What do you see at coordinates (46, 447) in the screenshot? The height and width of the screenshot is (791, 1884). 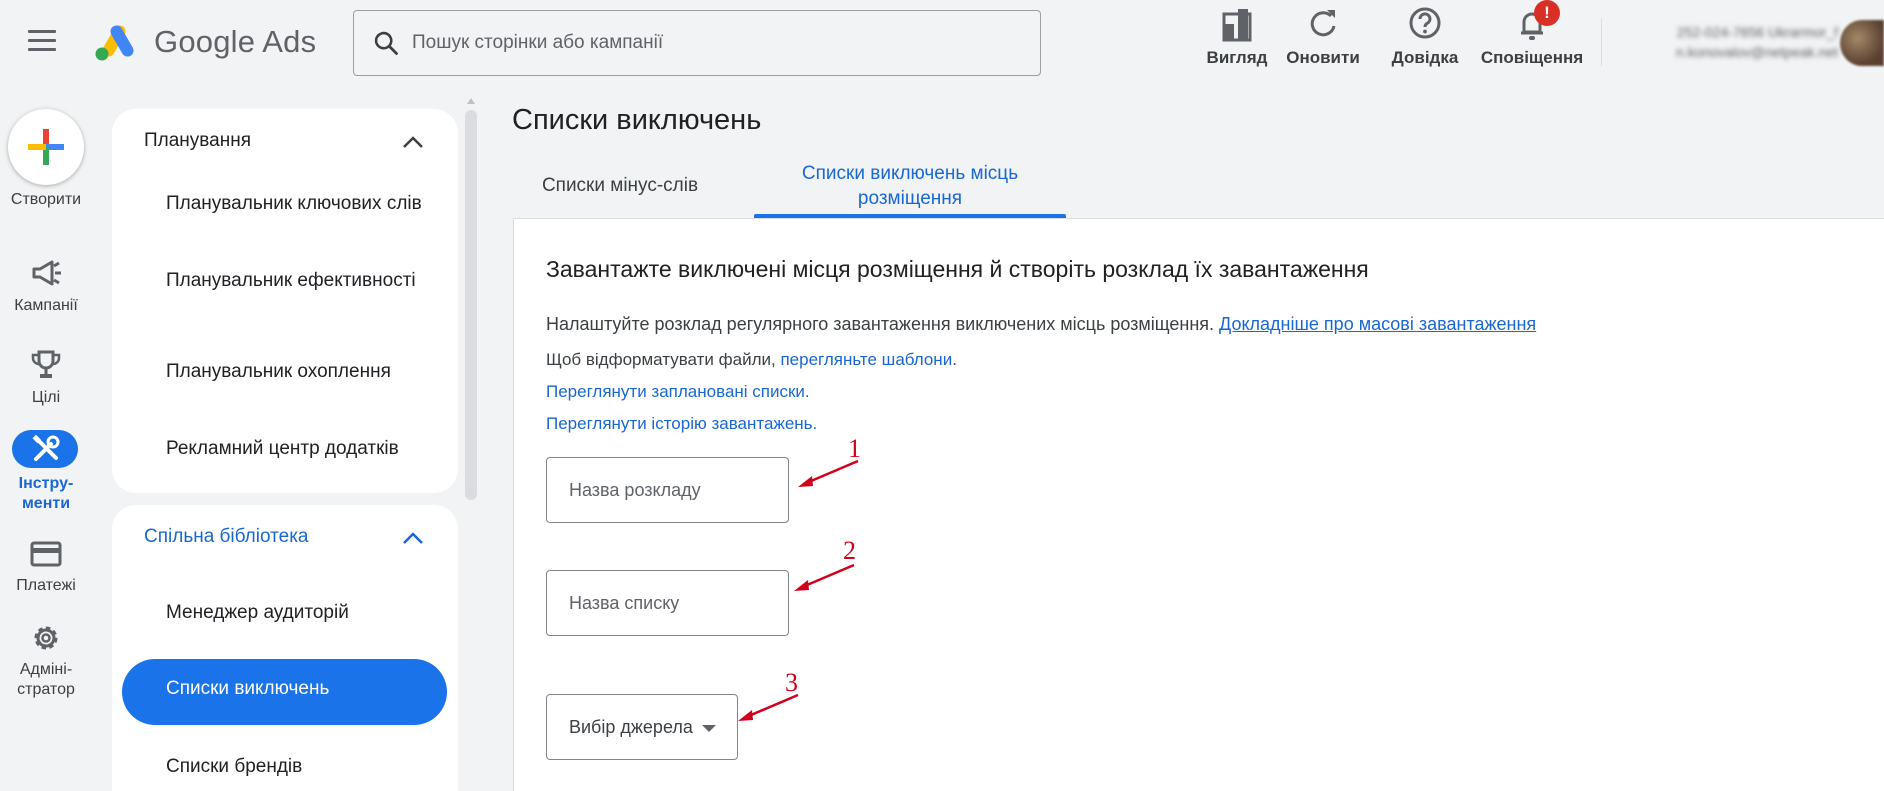 I see `tools-icon` at bounding box center [46, 447].